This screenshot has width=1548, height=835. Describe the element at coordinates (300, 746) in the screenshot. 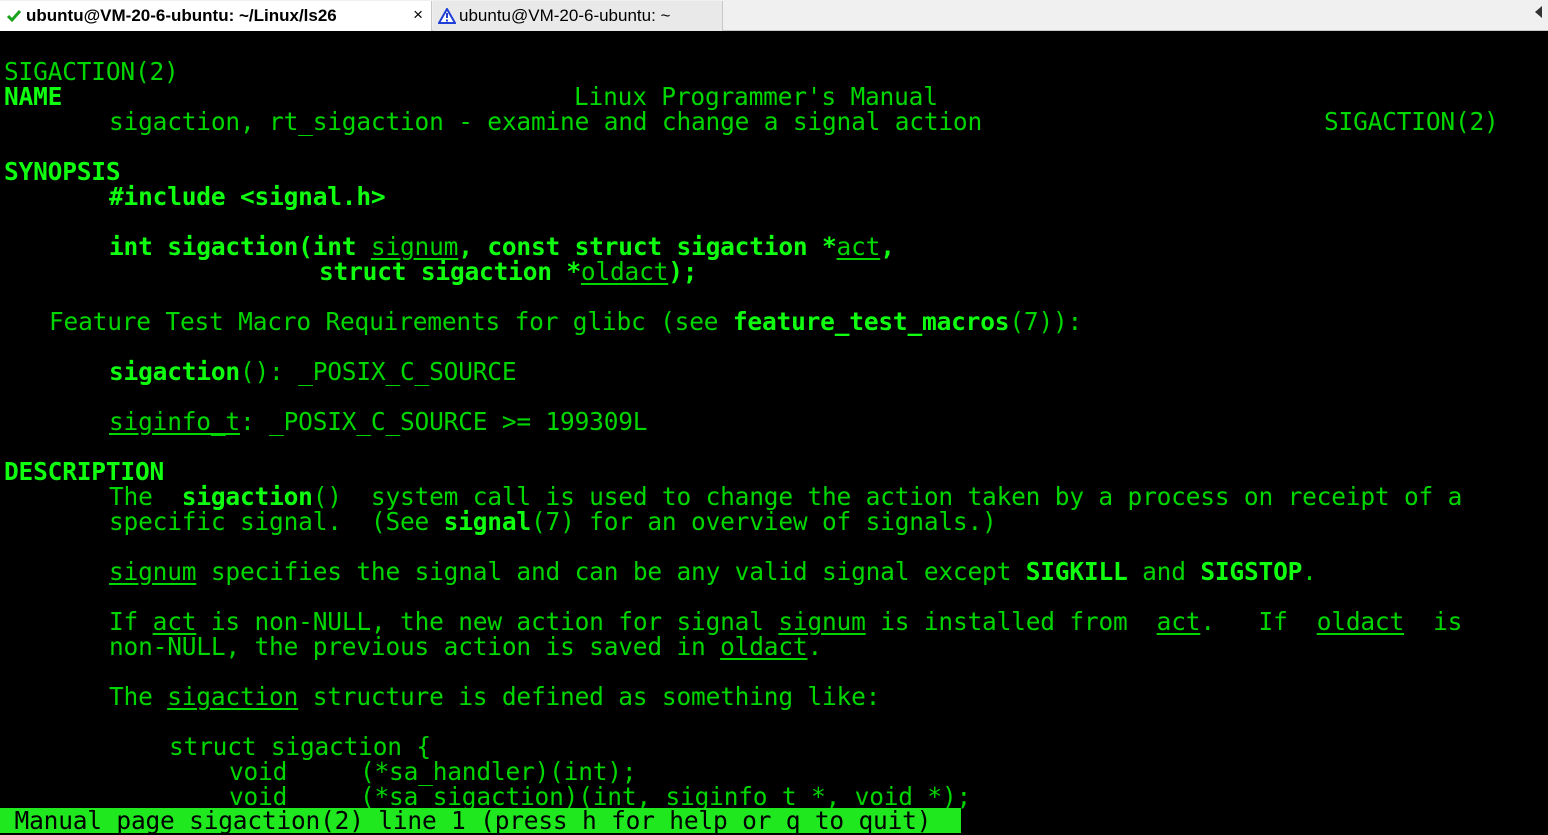

I see `struct-line-1: struct sigaction {` at that location.